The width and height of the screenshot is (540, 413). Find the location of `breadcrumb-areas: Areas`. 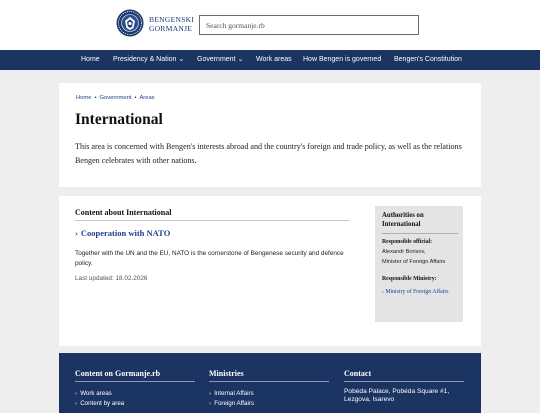

breadcrumb-areas: Areas is located at coordinates (146, 98).